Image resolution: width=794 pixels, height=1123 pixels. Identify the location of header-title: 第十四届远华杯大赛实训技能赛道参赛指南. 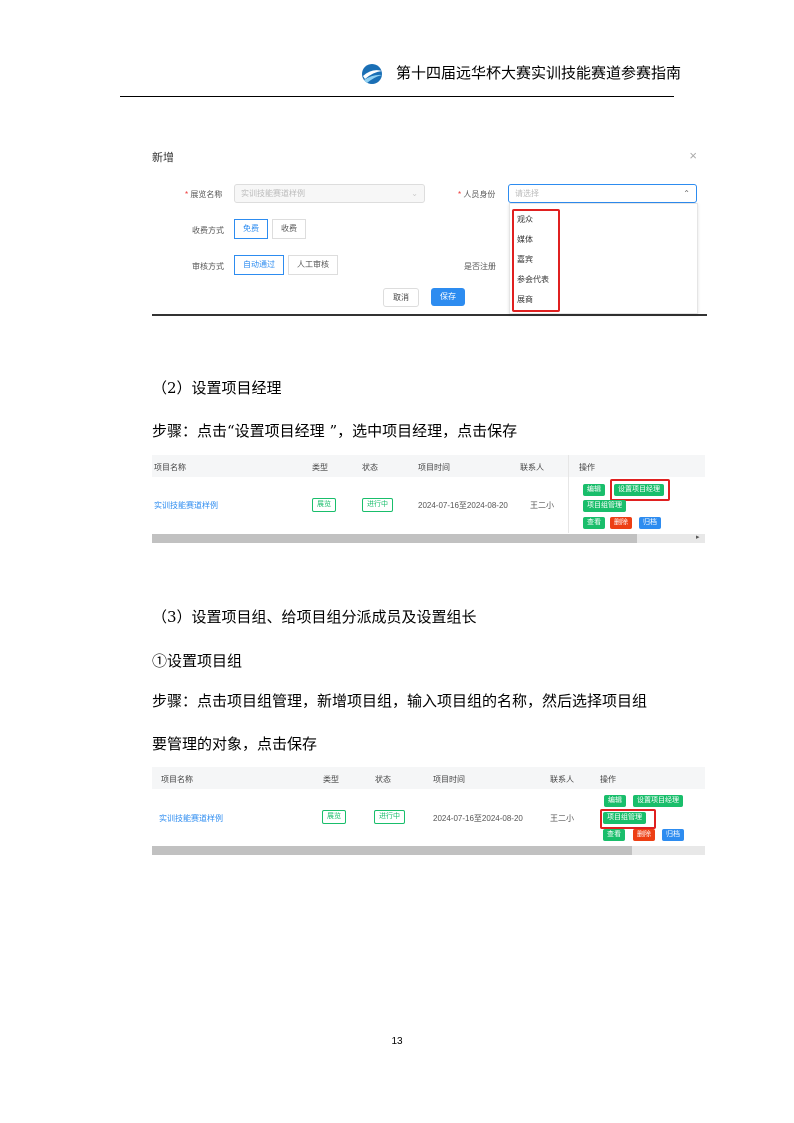
(539, 73).